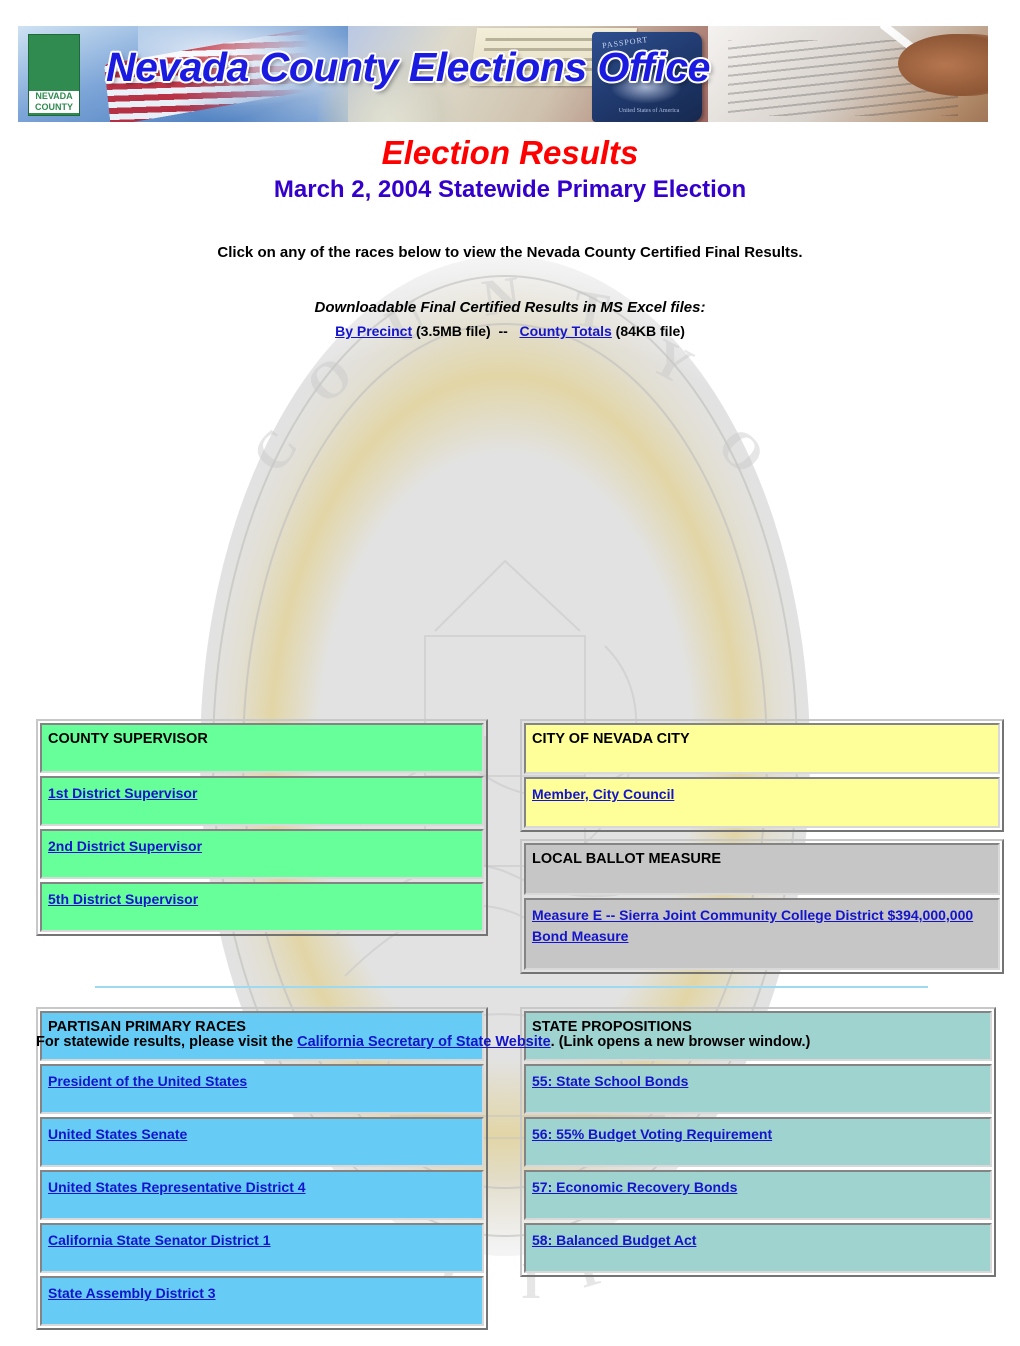 This screenshot has height=1346, width=1020. I want to click on race-link-president-of-the-united-states: President of the United States, so click(147, 1081).